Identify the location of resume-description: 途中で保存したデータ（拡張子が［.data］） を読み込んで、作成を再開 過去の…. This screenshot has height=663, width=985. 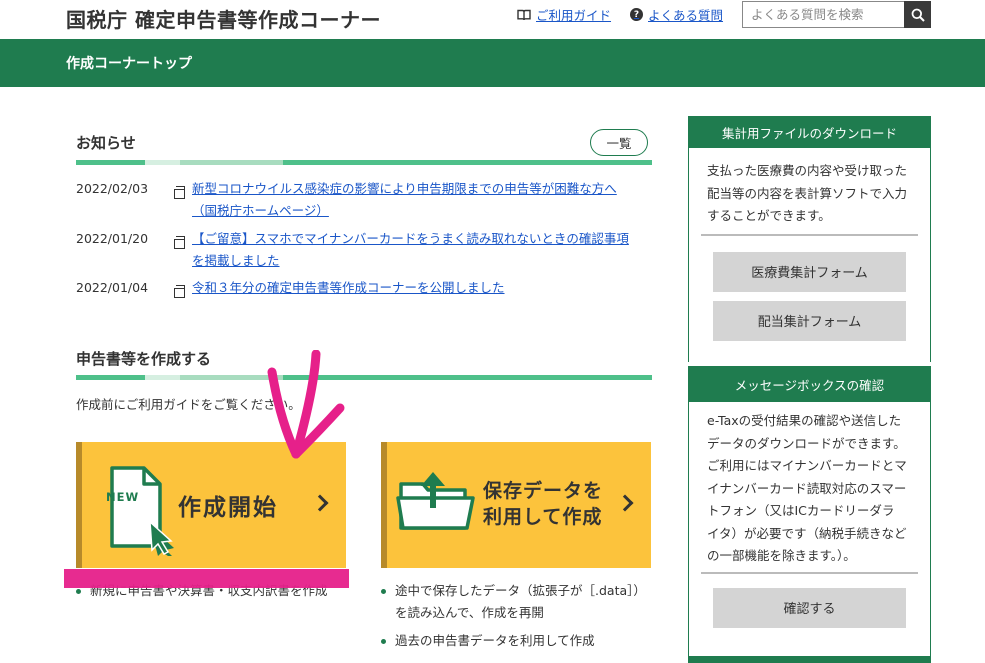
(513, 616).